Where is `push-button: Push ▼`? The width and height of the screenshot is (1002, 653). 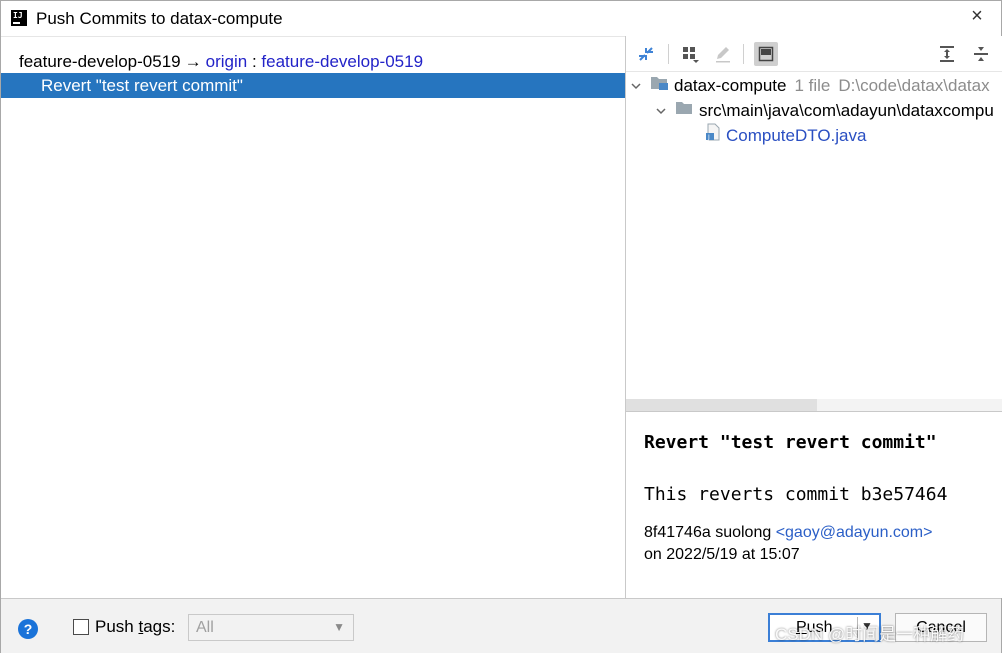
push-button: Push ▼ is located at coordinates (824, 627).